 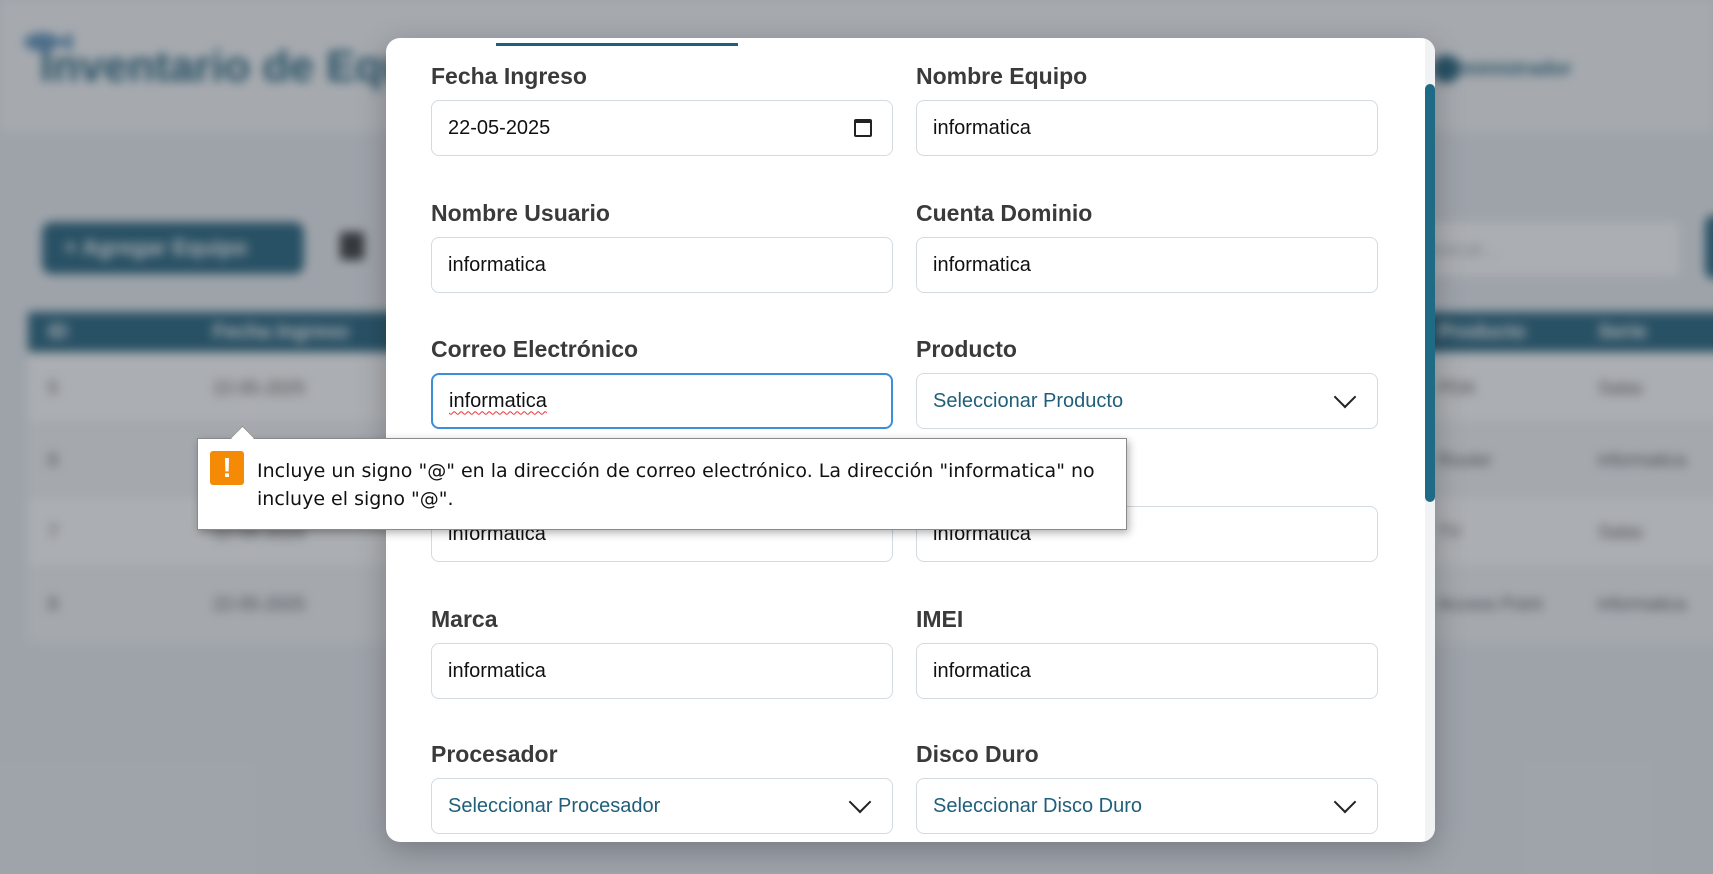 I want to click on producto-select: Seleccionar Producto, so click(x=1147, y=401).